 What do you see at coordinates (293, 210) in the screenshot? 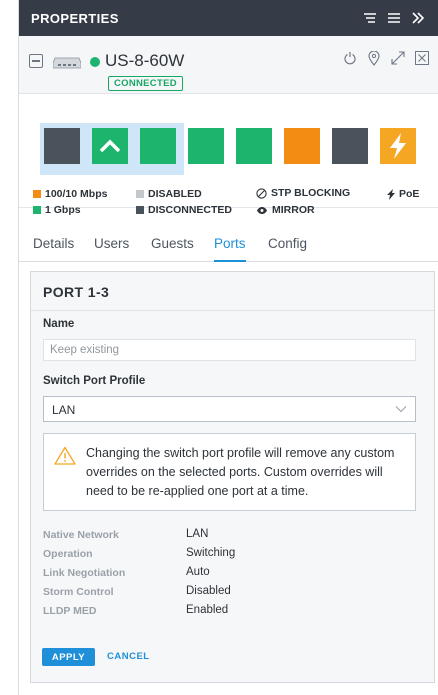
I see `legend-label: MIRROR` at bounding box center [293, 210].